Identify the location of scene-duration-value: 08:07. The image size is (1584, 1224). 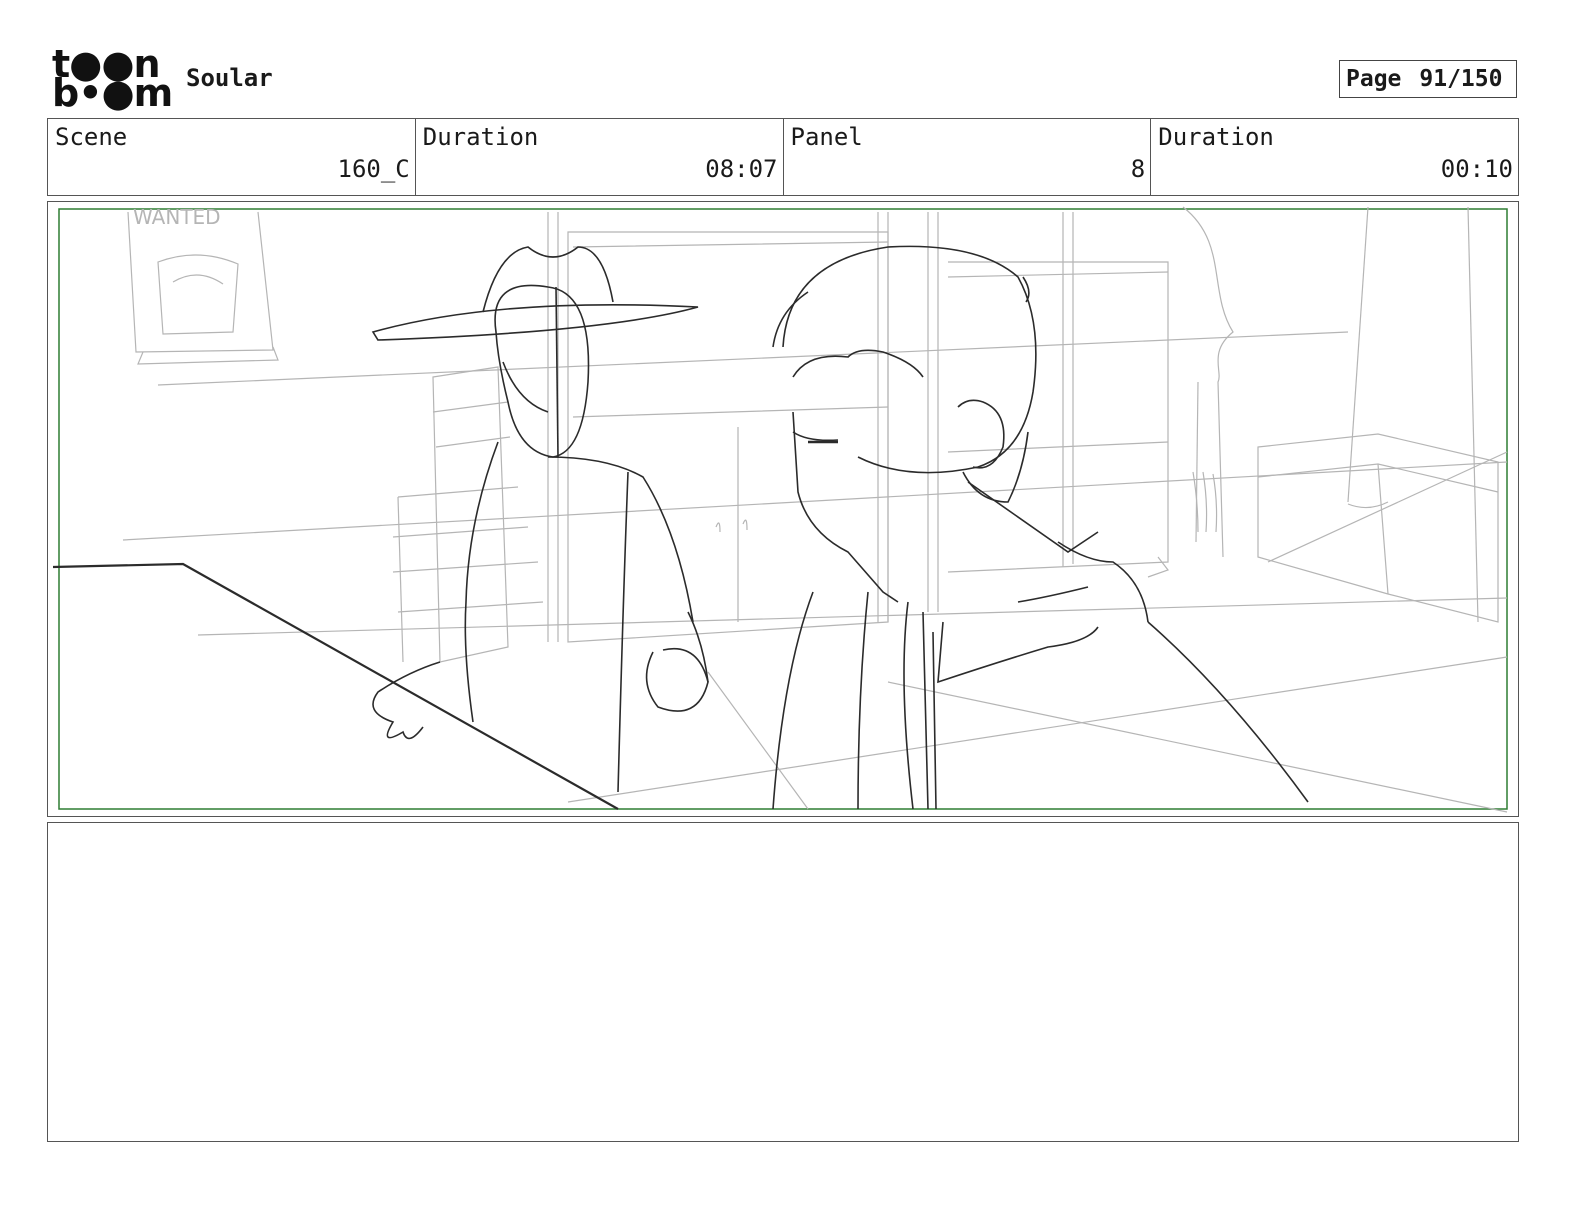
(741, 169).